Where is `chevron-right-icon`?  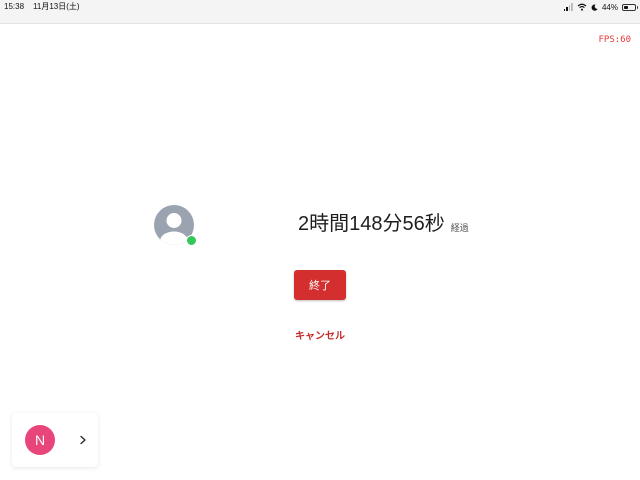
chevron-right-icon is located at coordinates (83, 440).